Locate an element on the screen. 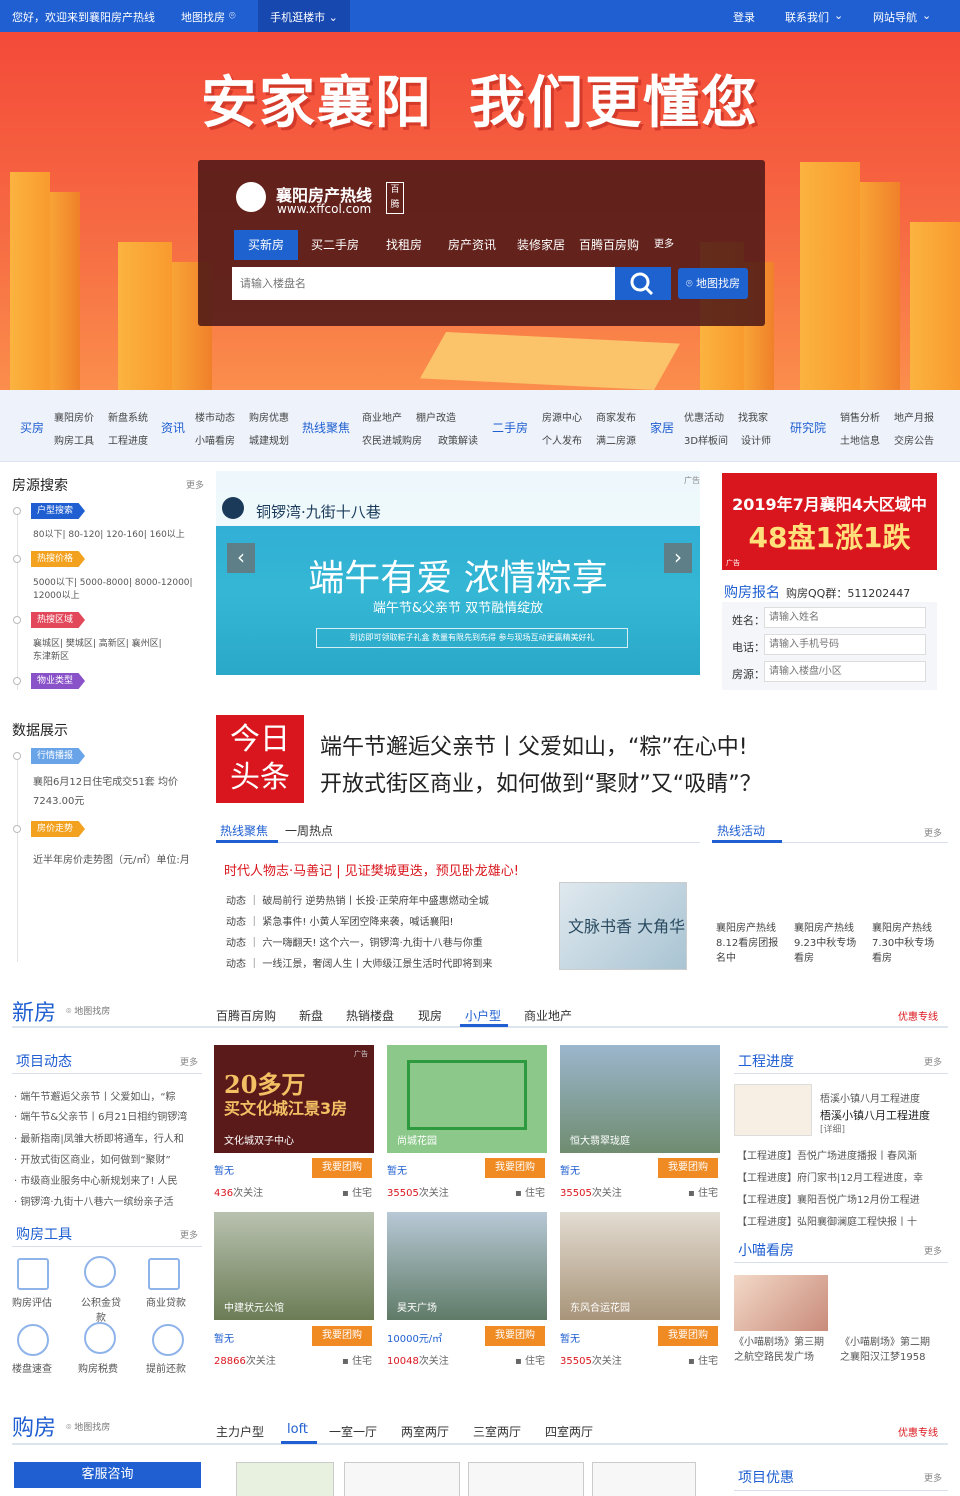 The width and height of the screenshot is (960, 1496). catnav-title: 资讯 is located at coordinates (173, 427).